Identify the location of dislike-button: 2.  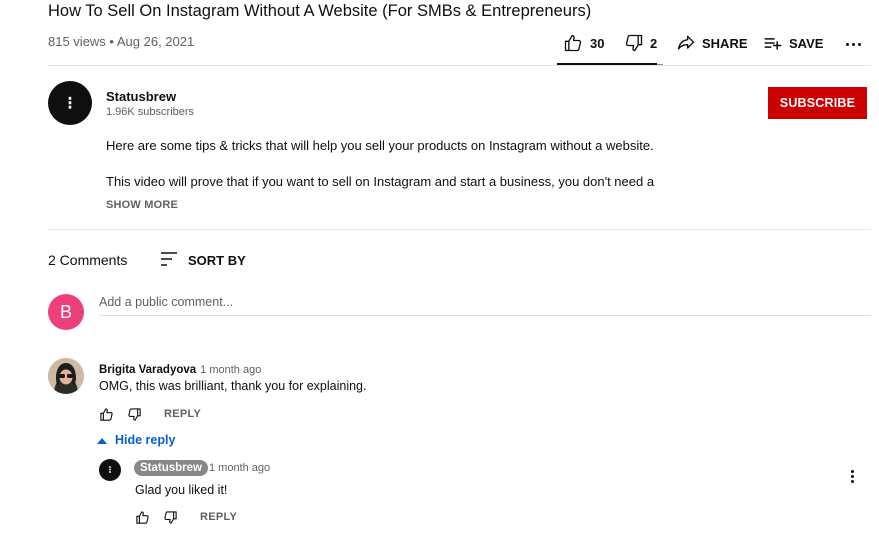
(640, 43).